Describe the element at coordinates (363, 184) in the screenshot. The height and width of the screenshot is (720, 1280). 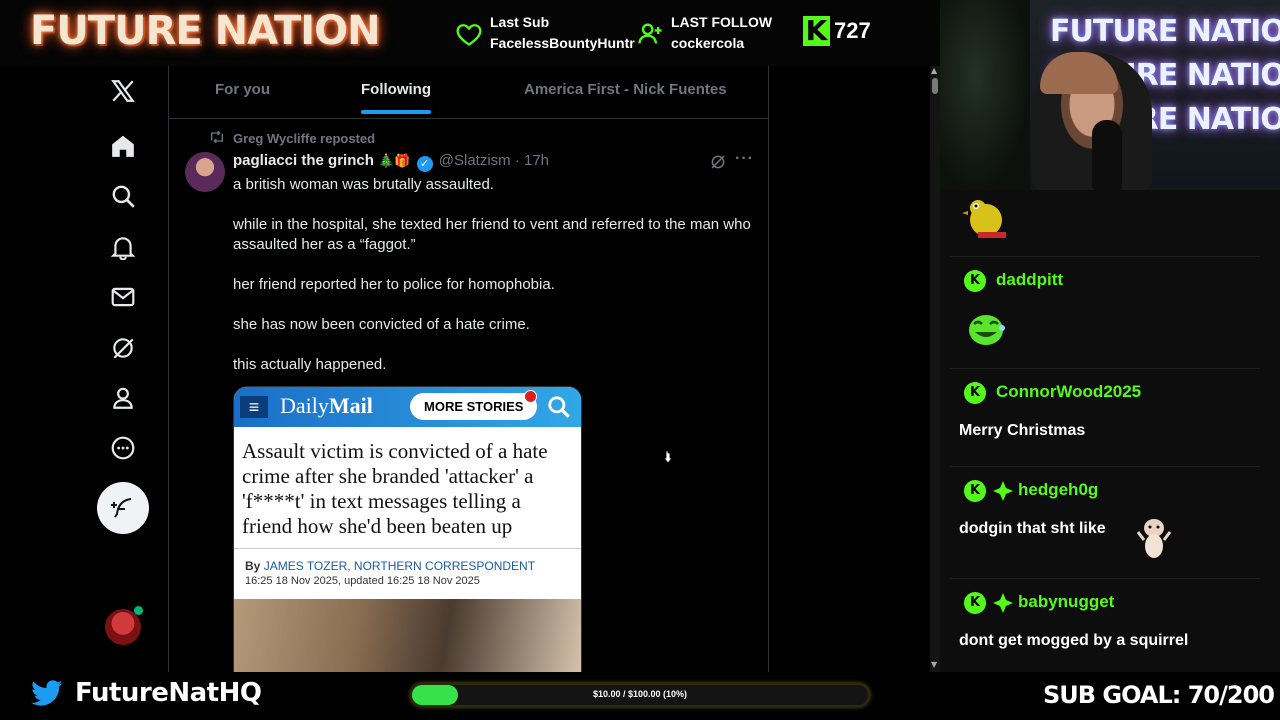
I see `tweet-paragraph: a british woman was brutally assaulted.` at that location.